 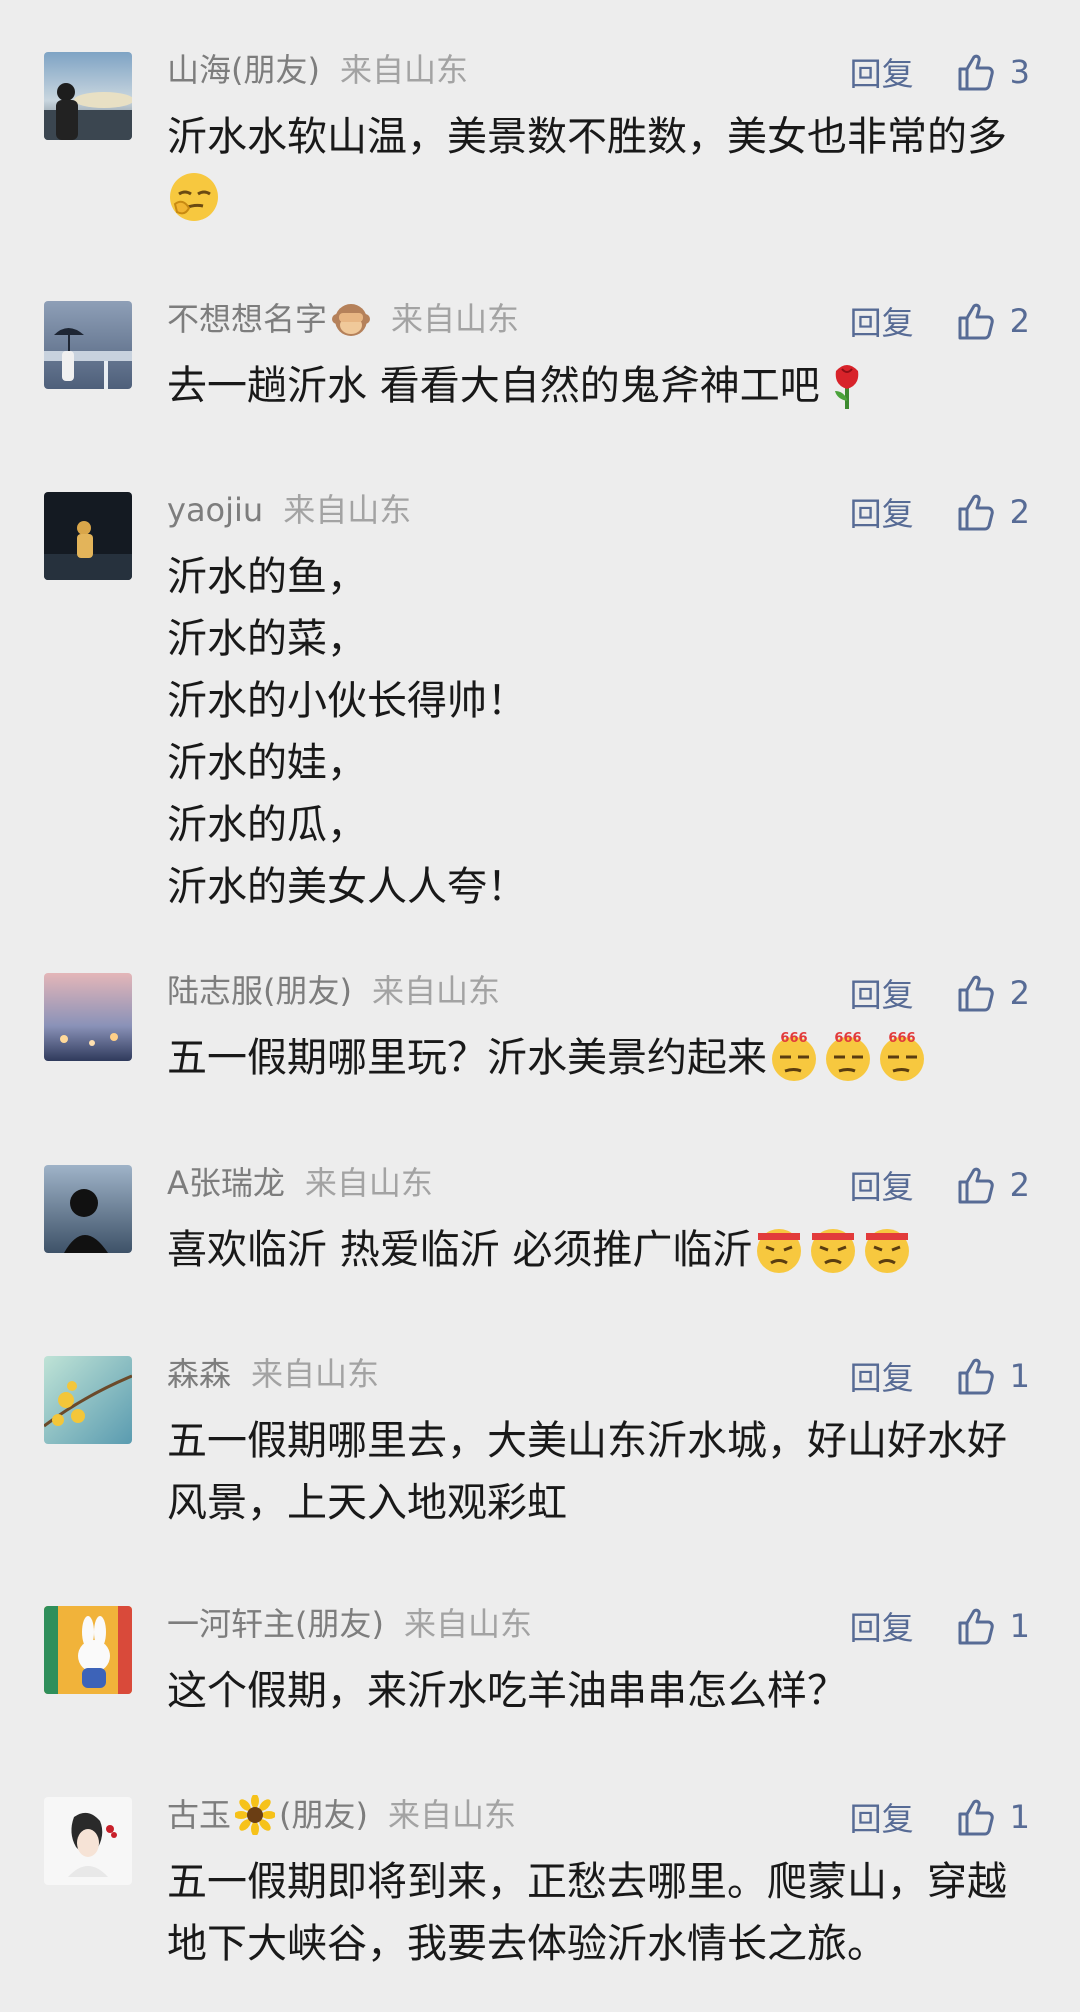 I want to click on like-count: 3, so click(x=1019, y=72).